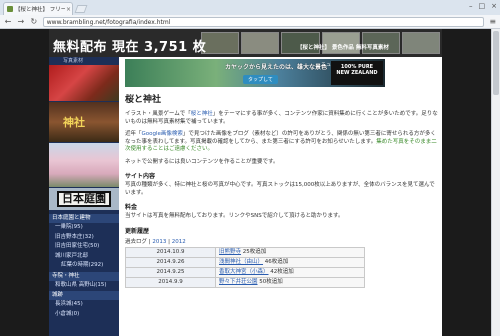 The image size is (500, 336). What do you see at coordinates (170, 282) in the screenshot?
I see `update-date: 2014.9.9` at bounding box center [170, 282].